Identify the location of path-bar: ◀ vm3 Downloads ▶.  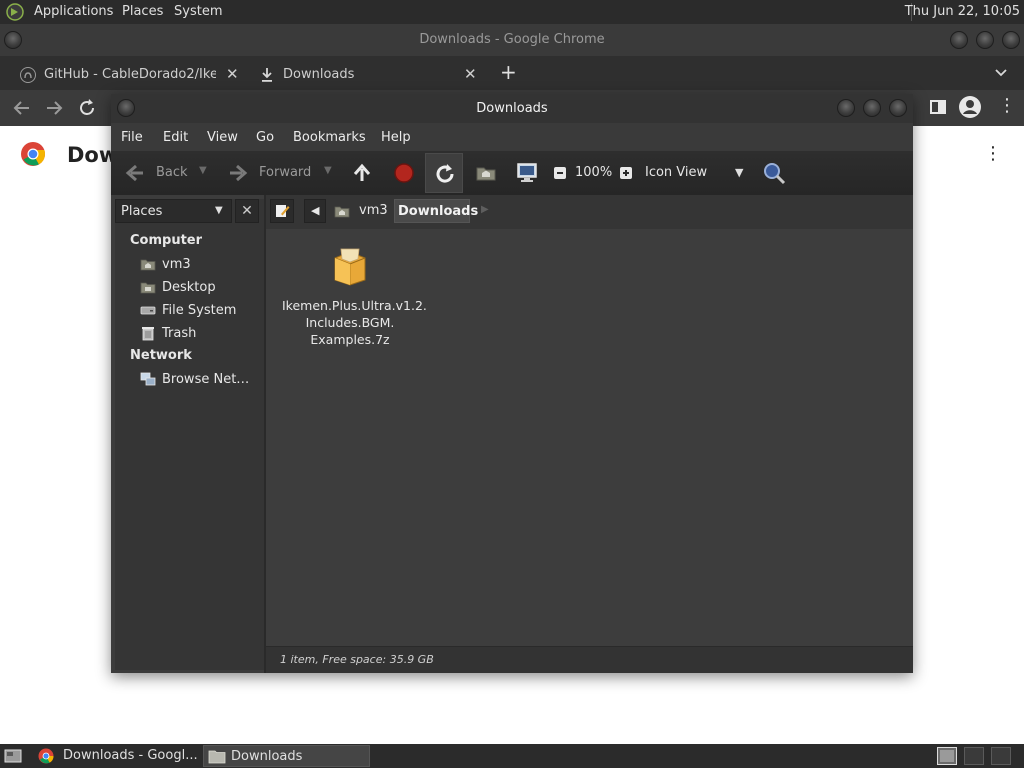
(589, 212).